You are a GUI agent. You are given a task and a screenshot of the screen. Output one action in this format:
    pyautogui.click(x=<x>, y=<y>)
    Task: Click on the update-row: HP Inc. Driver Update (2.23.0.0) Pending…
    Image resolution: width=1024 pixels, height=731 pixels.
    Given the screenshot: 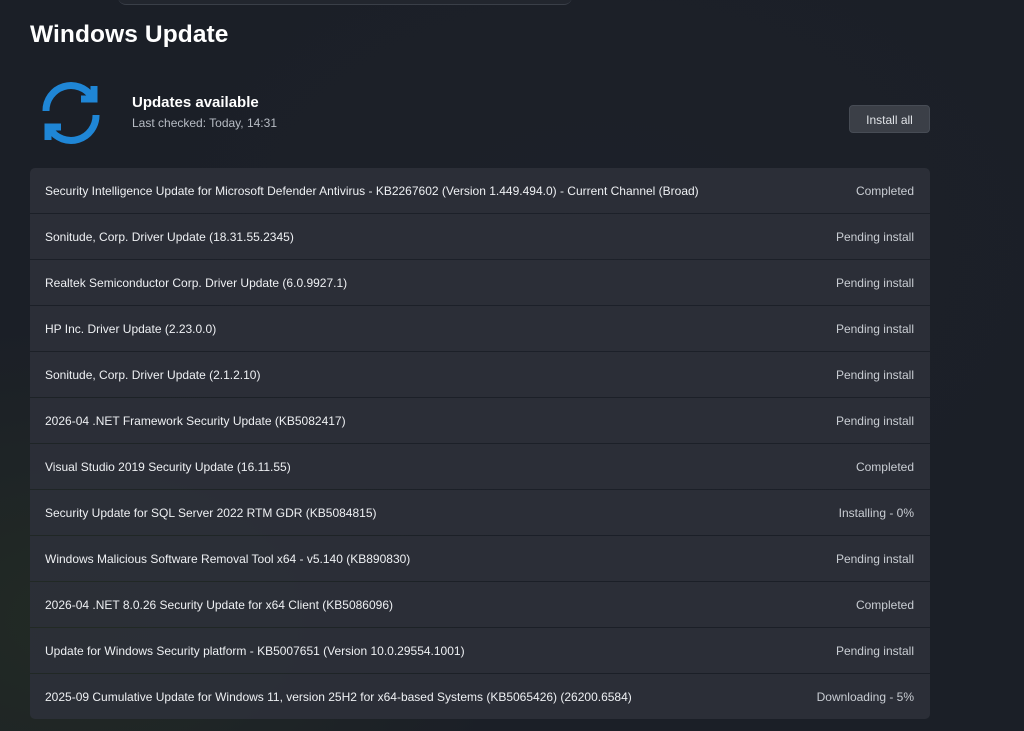 What is the action you would take?
    pyautogui.click(x=480, y=328)
    